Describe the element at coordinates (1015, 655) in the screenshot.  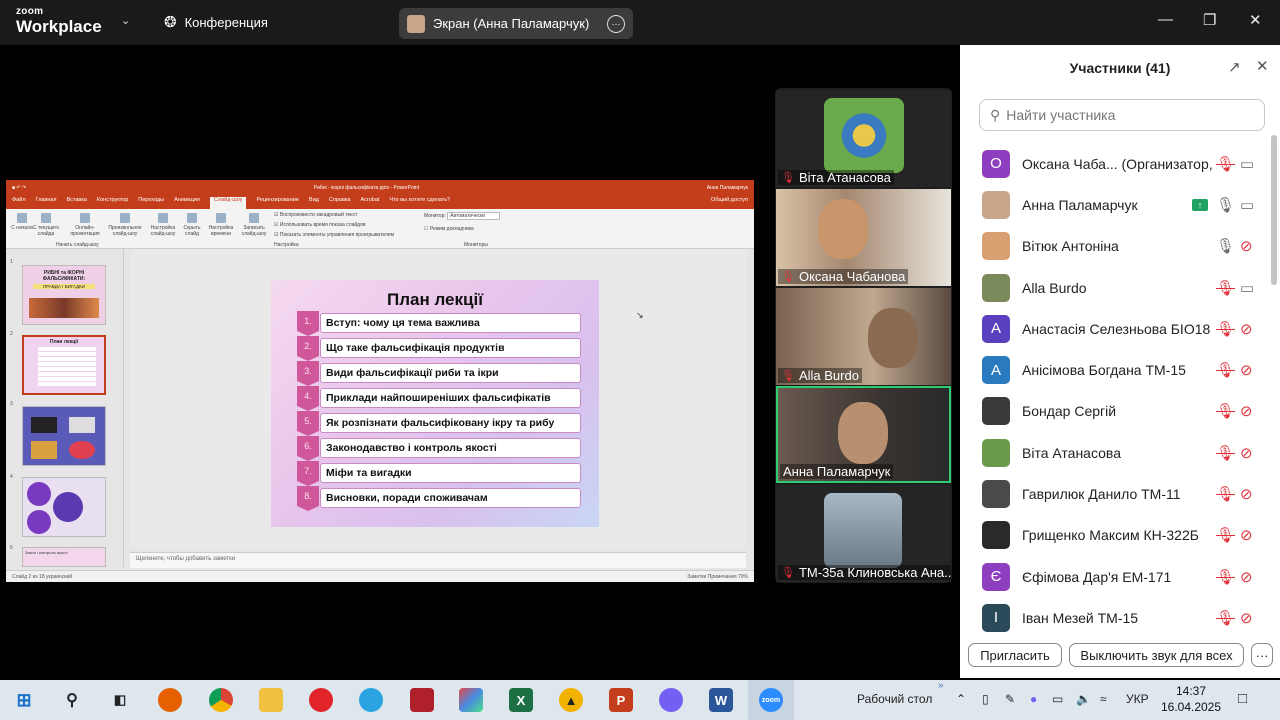
I see `invite-button: Пригласить` at that location.